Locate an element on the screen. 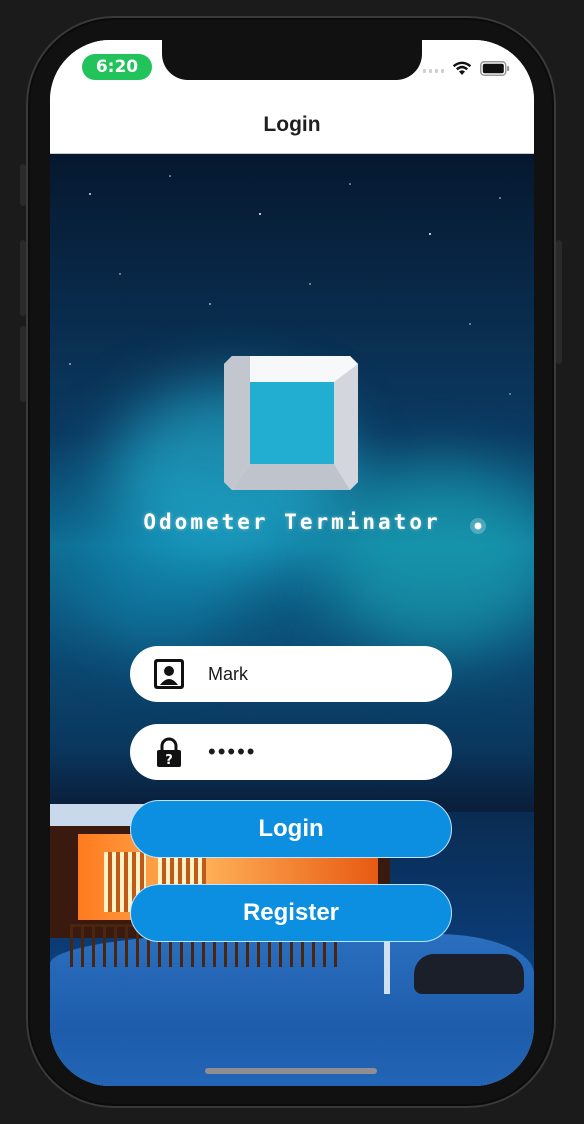  username-field is located at coordinates (291, 674).